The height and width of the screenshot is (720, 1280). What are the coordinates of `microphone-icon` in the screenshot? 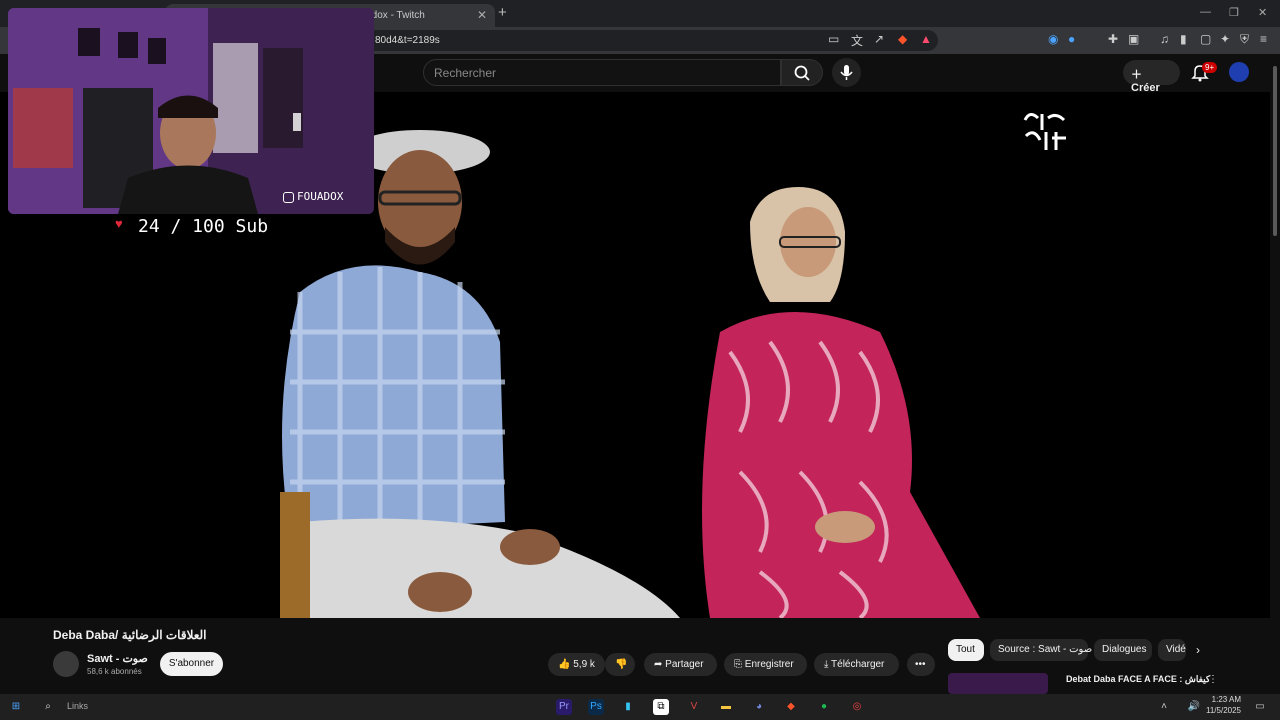 It's located at (846, 72).